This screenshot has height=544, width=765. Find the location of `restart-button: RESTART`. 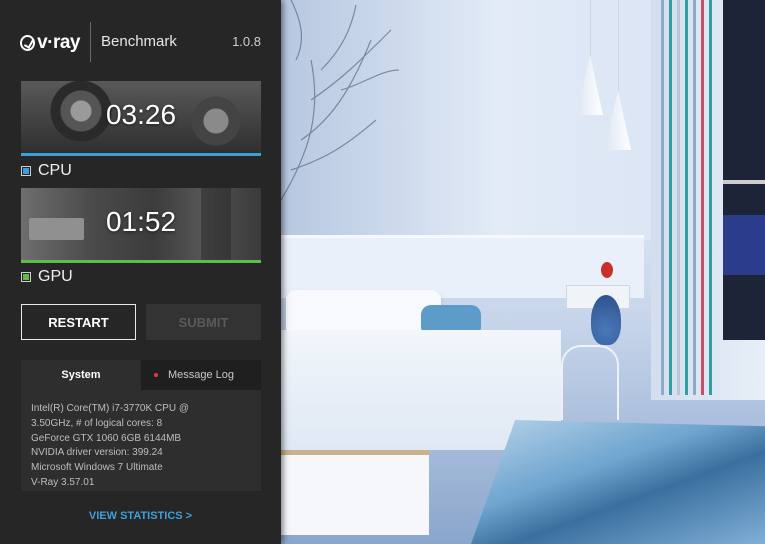

restart-button: RESTART is located at coordinates (78, 322).